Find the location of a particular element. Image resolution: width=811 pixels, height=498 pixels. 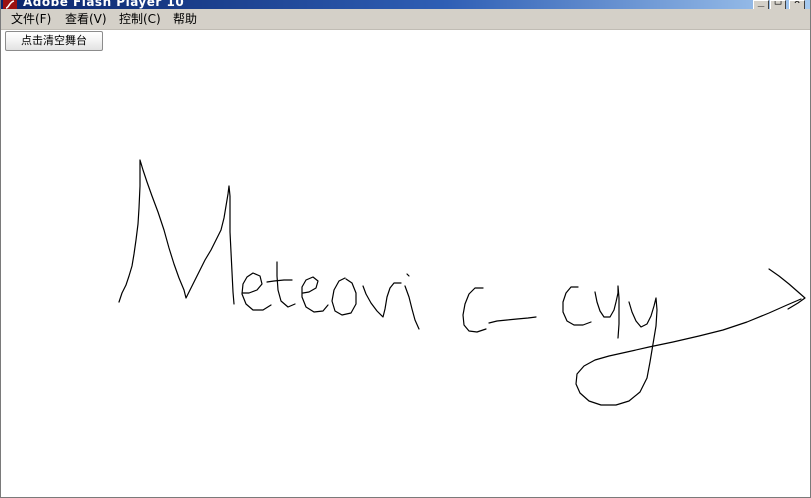

menu-file: 文件(F) is located at coordinates (31, 19).